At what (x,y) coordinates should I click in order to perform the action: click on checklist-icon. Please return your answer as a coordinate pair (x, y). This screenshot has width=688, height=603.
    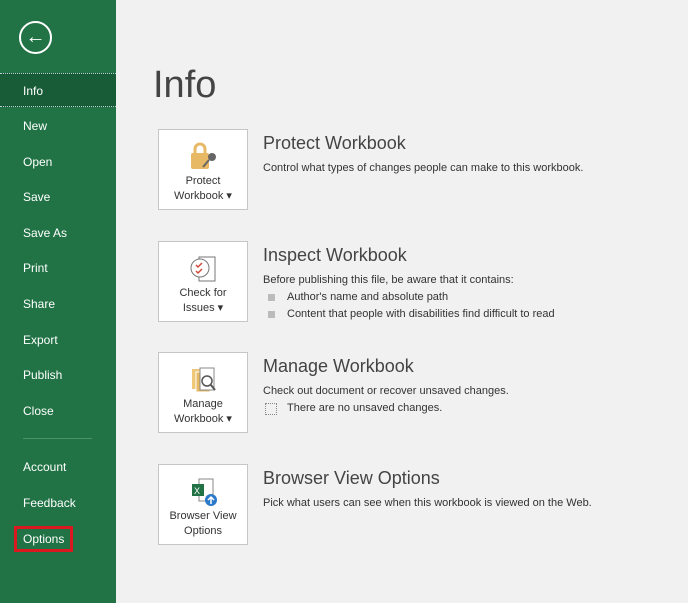
    Looking at the image, I should click on (203, 269).